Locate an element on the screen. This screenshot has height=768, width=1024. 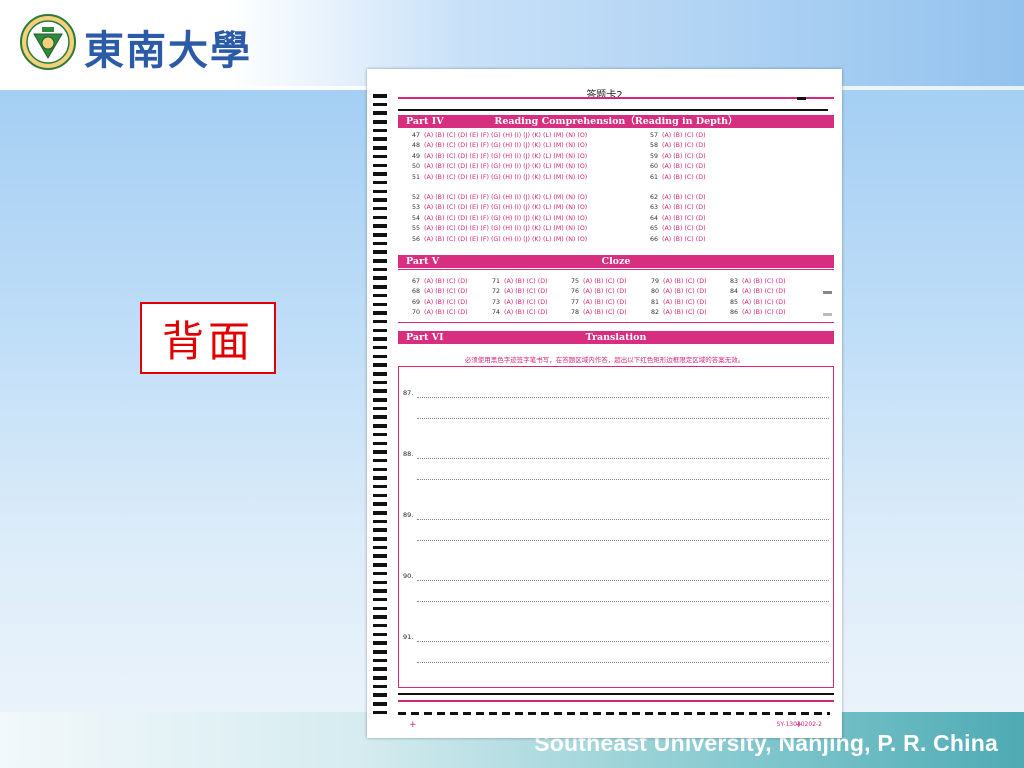
question-row: 80 (A) (B) (C) (D) is located at coordinates (679, 292).